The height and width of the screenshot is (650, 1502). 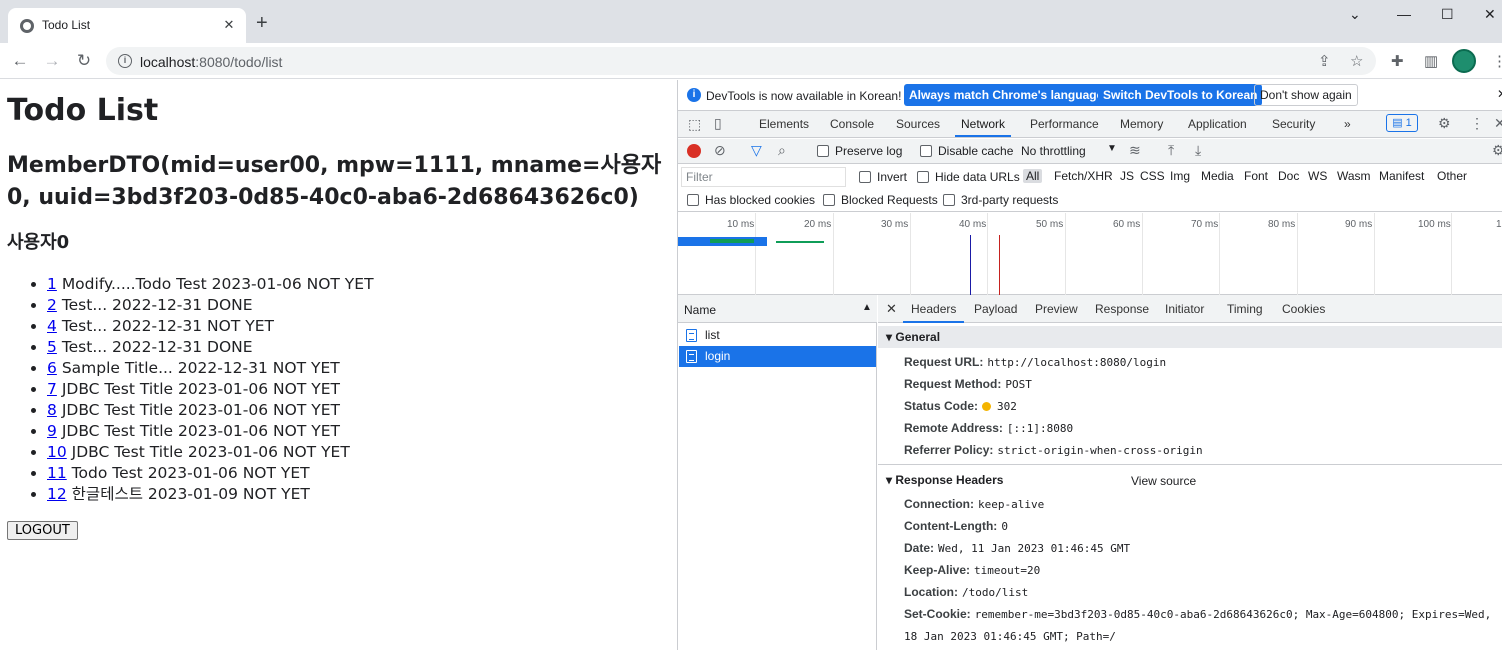 What do you see at coordinates (1497, 61) in the screenshot?
I see `menu-icon: ⋮` at bounding box center [1497, 61].